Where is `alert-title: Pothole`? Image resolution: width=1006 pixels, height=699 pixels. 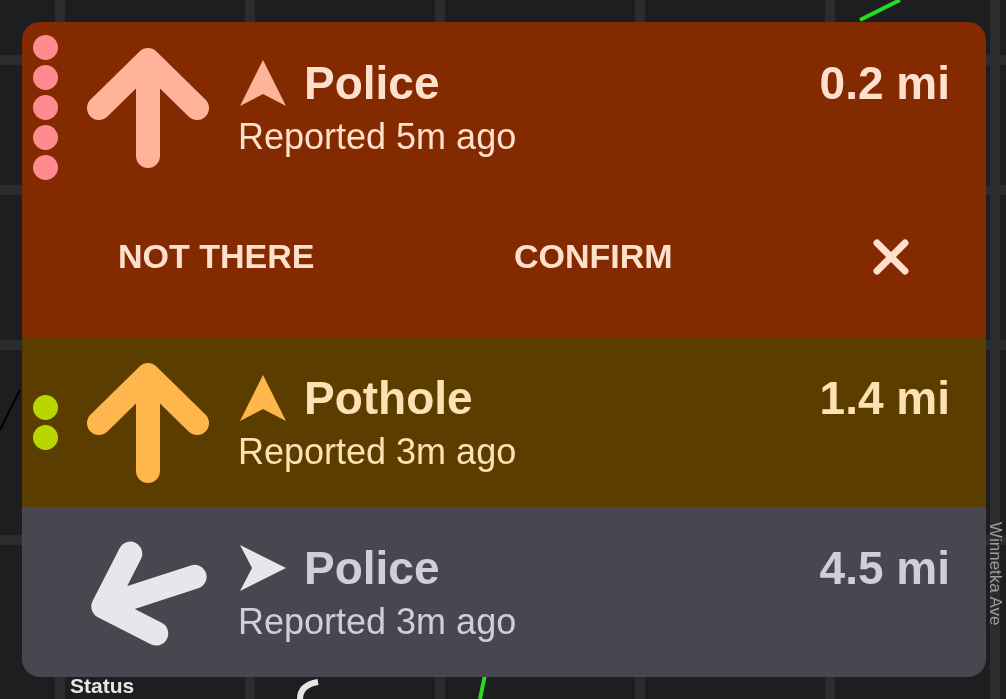
alert-title: Pothole is located at coordinates (388, 398).